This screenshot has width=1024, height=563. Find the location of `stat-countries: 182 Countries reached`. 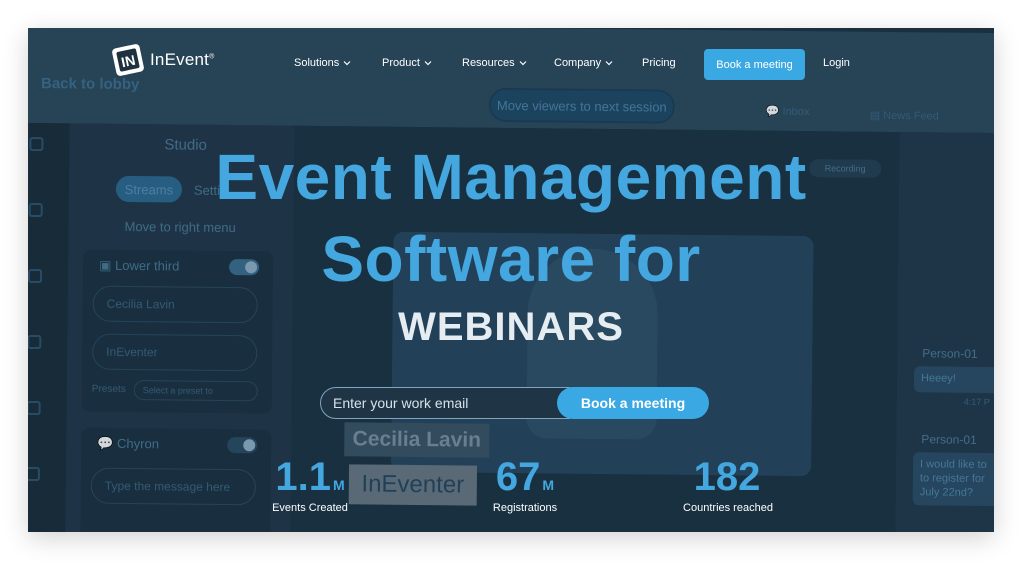

stat-countries: 182 Countries reached is located at coordinates (728, 484).